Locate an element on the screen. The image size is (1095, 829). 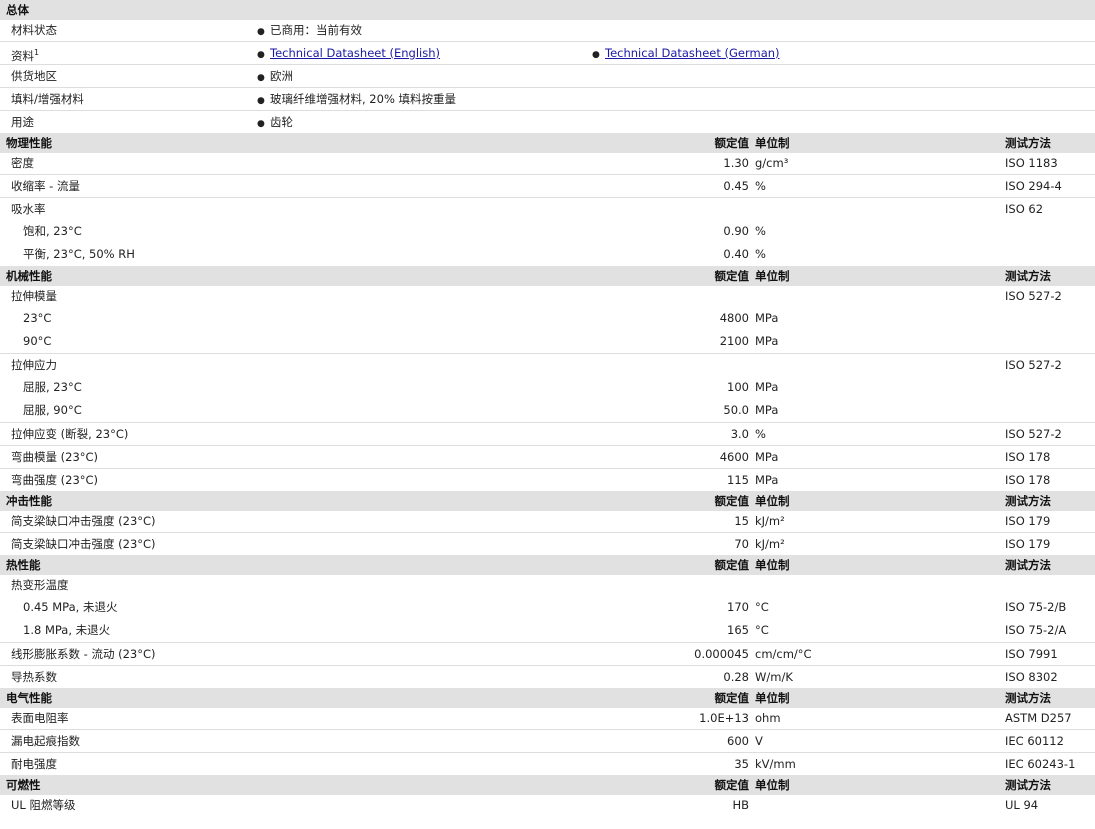
bullet-item: ● 齿轮 is located at coordinates (275, 123).